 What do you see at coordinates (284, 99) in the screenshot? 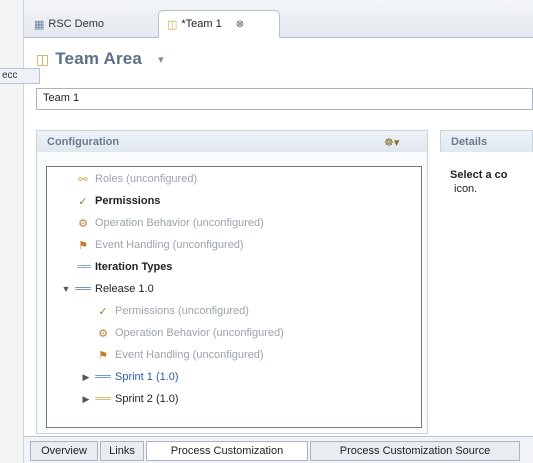
I see `team-name-input: Team 1` at bounding box center [284, 99].